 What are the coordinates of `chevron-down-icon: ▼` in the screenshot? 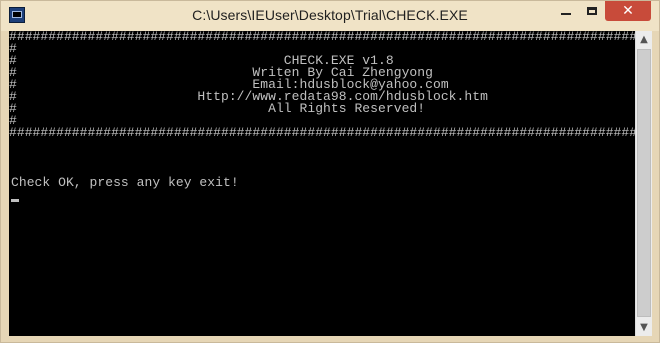 It's located at (644, 327).